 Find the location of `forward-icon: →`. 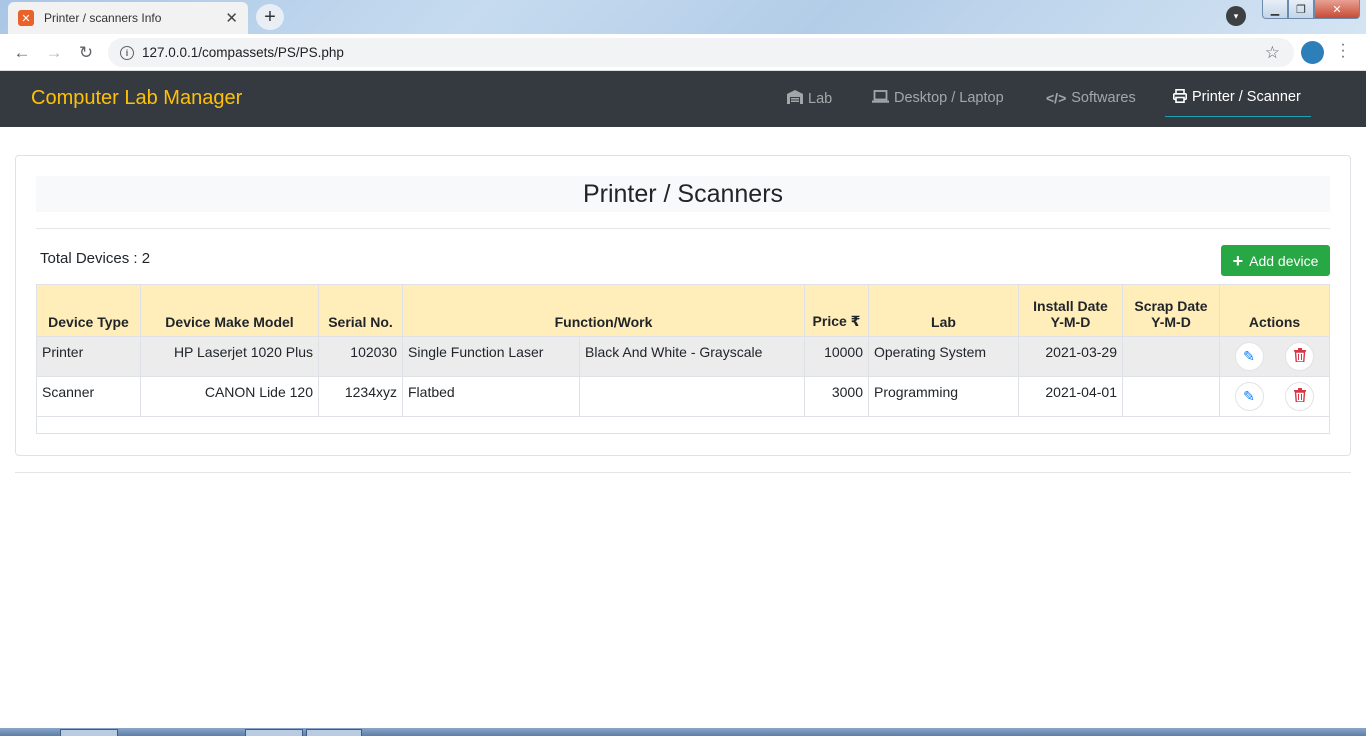

forward-icon: → is located at coordinates (54, 53).